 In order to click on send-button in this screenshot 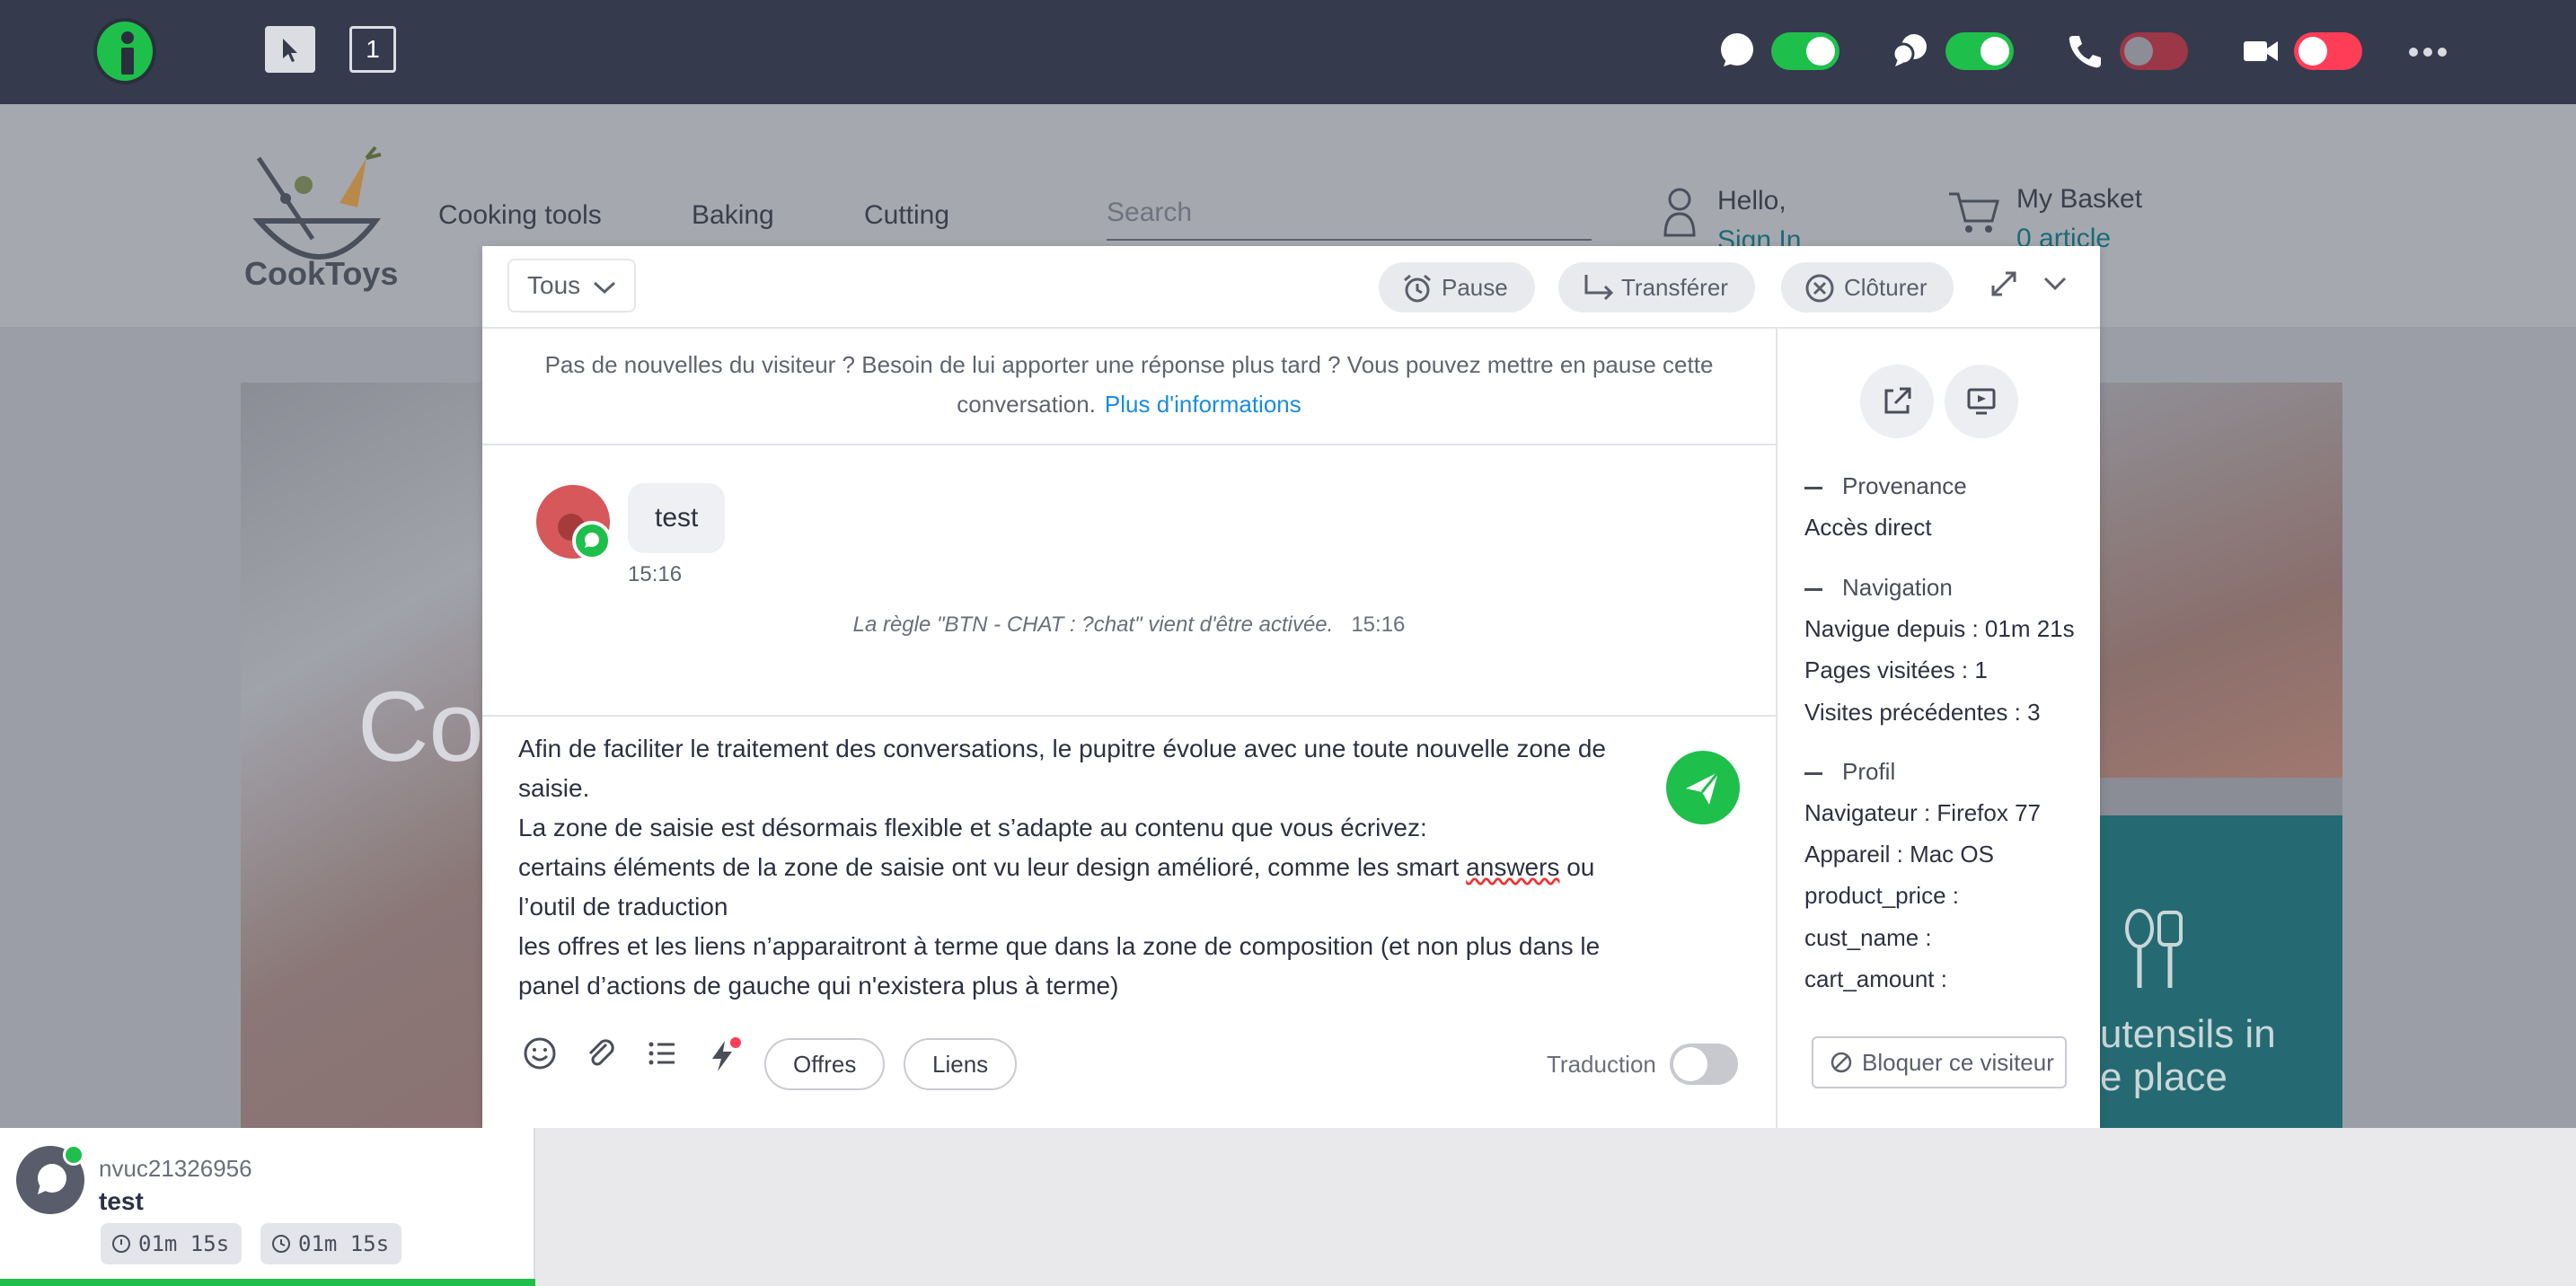, I will do `click(1703, 787)`.